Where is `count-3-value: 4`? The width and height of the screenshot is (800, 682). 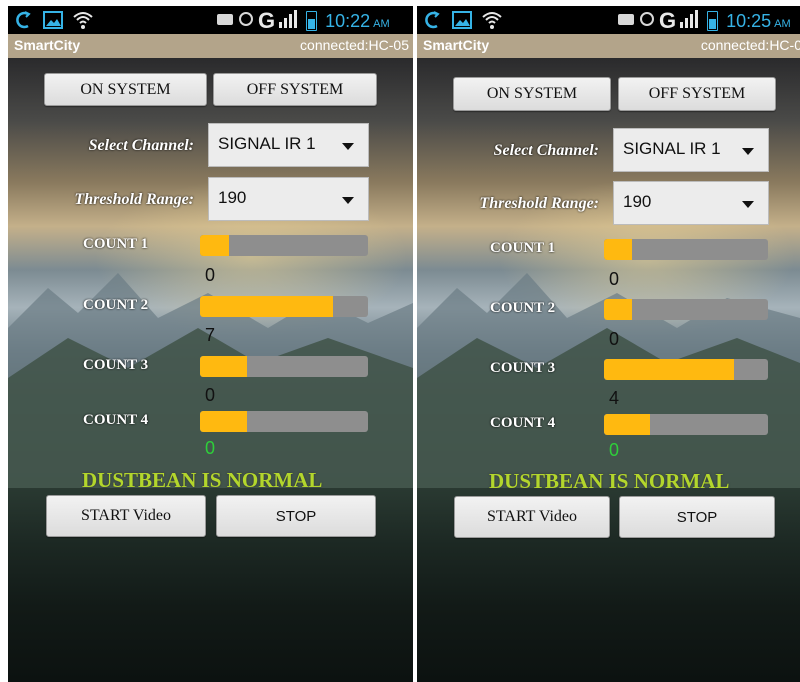
count-3-value: 4 is located at coordinates (614, 398).